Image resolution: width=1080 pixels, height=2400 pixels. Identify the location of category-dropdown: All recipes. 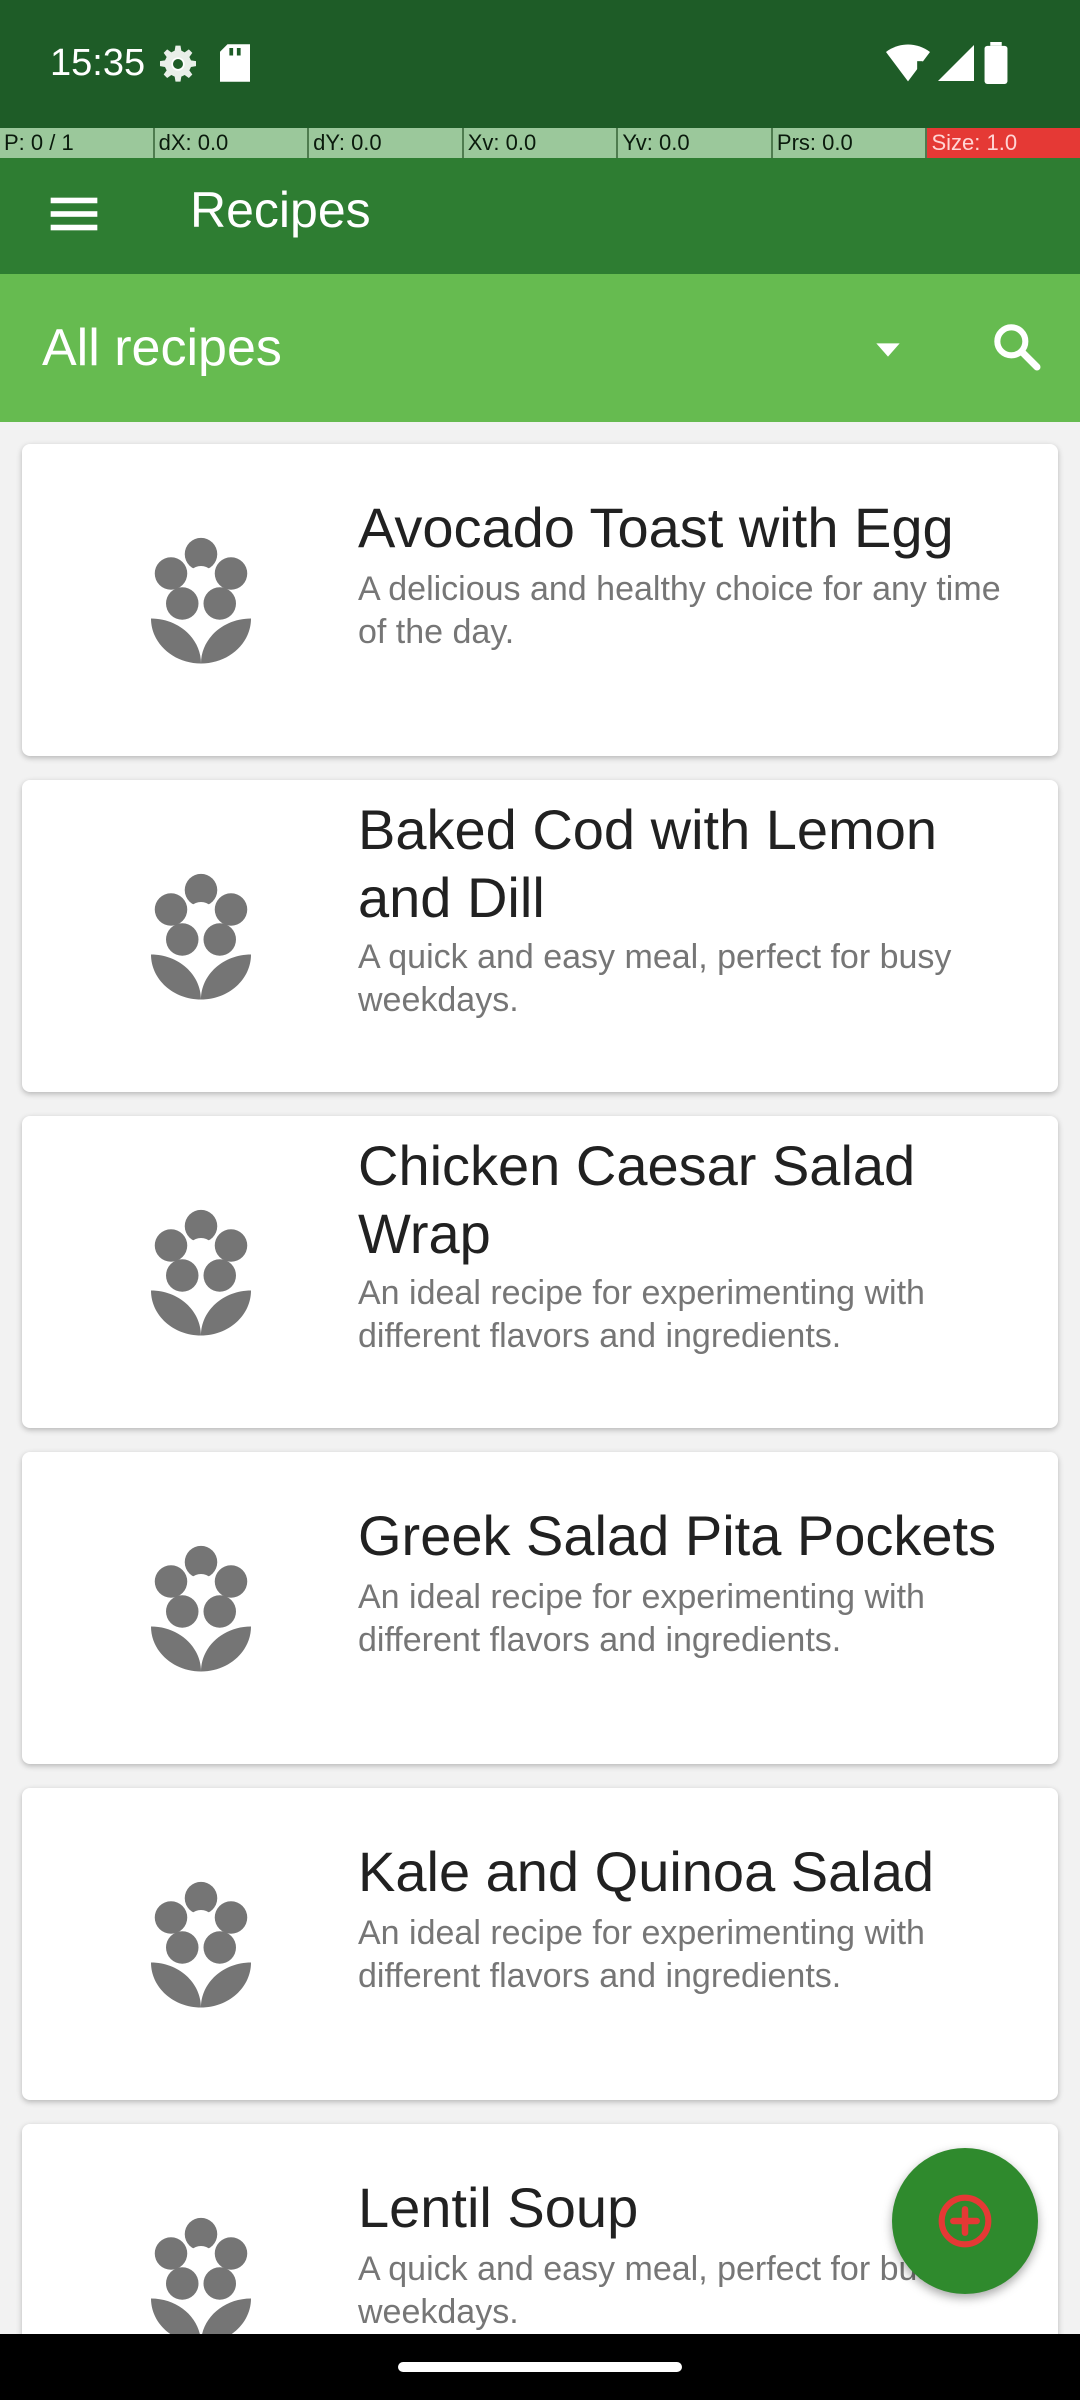
(162, 348).